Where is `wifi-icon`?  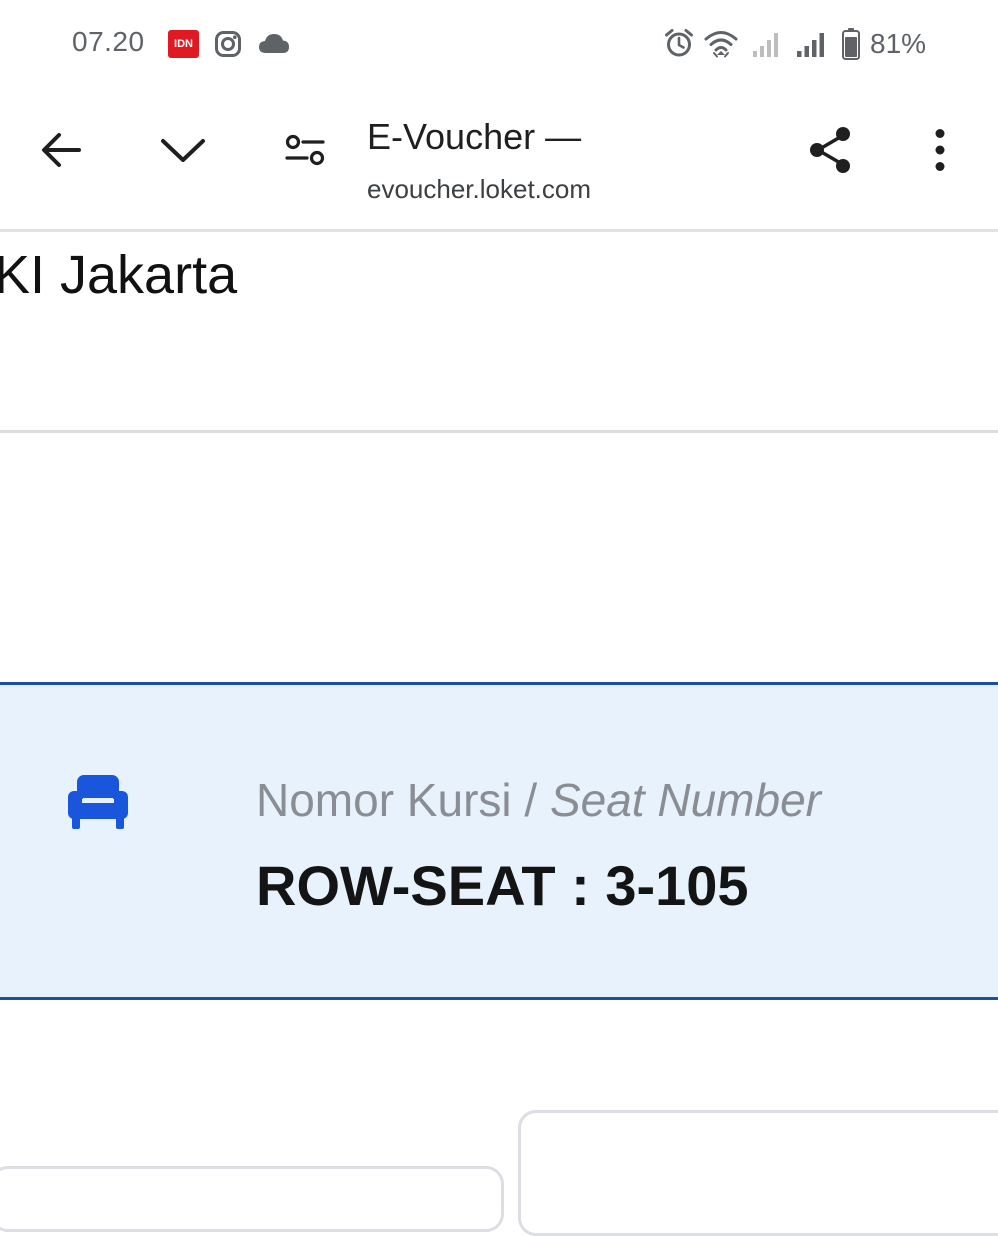
wifi-icon is located at coordinates (721, 44).